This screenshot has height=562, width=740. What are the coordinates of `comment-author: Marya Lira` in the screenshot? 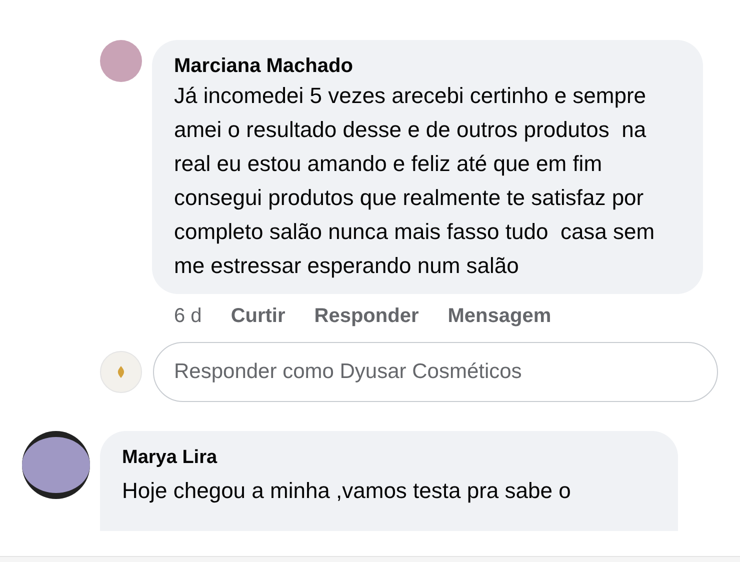 It's located at (400, 458).